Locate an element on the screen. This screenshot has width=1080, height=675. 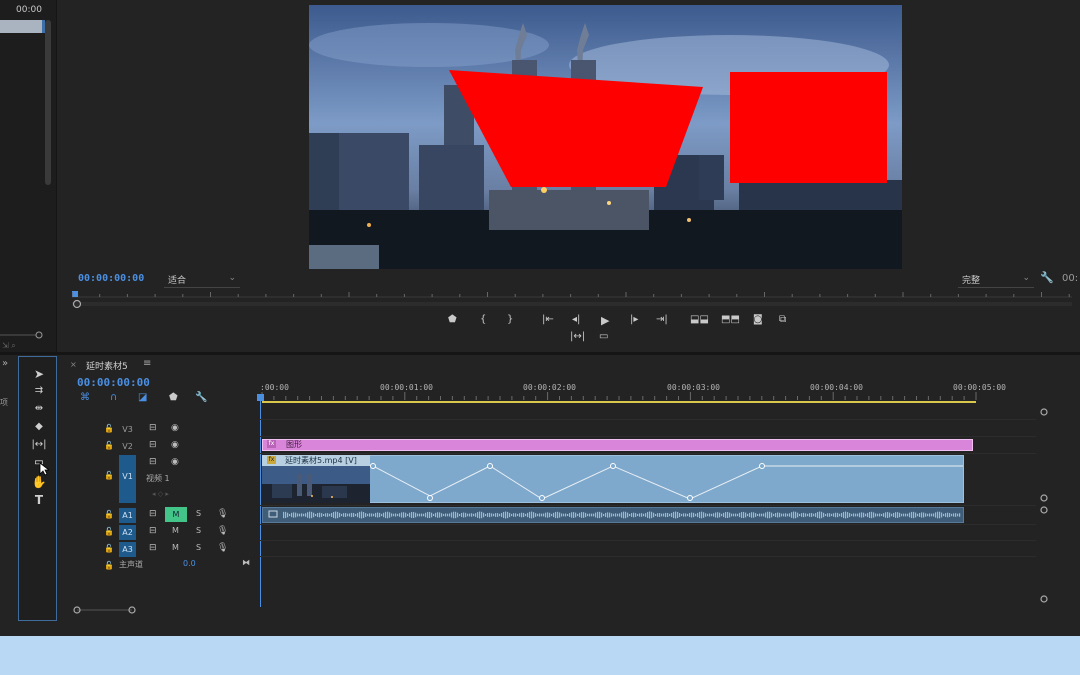
go-to-master-icon: ⧓ is located at coordinates (246, 562).